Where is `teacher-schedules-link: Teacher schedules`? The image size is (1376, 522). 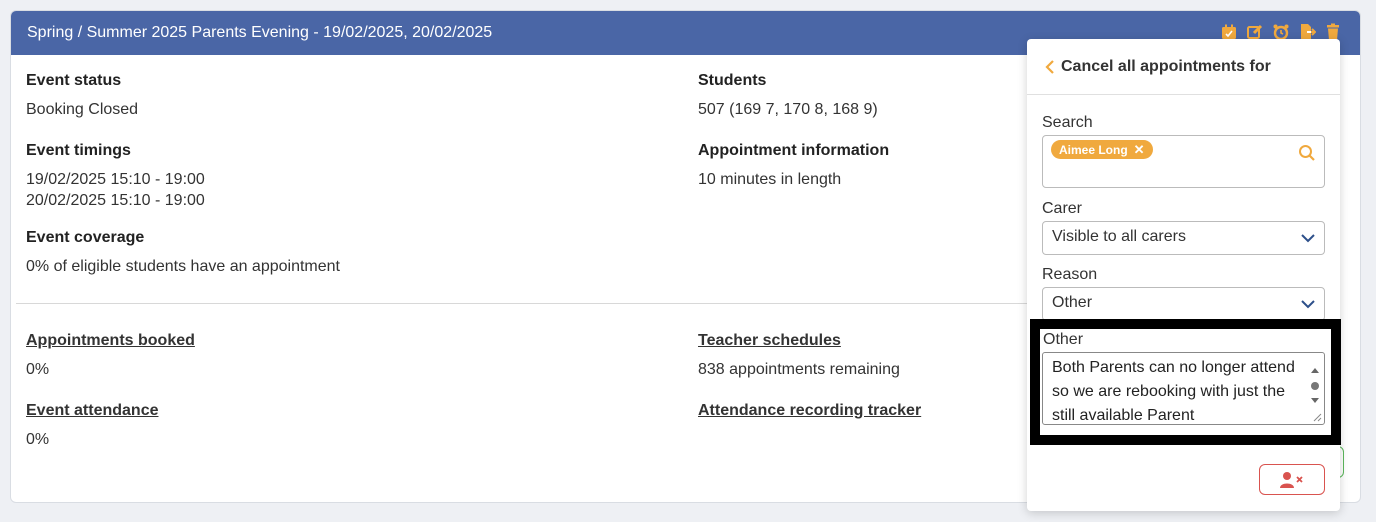
teacher-schedules-link: Teacher schedules is located at coordinates (799, 340).